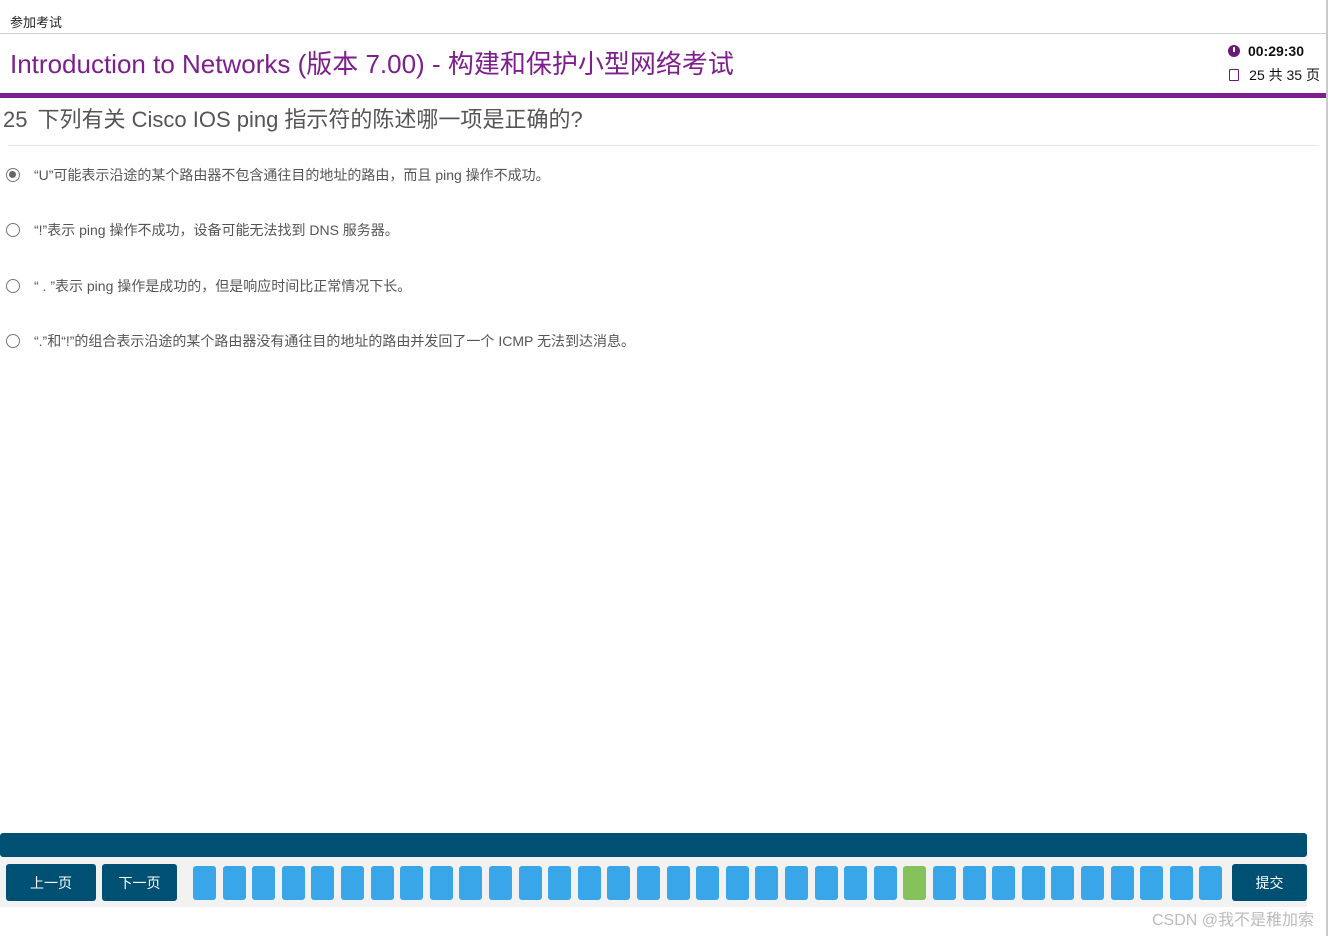 This screenshot has width=1328, height=936. I want to click on question-text: 25 下列有关 Cisco IOS ping 指示符的陈述哪一项是正确的?, so click(293, 118).